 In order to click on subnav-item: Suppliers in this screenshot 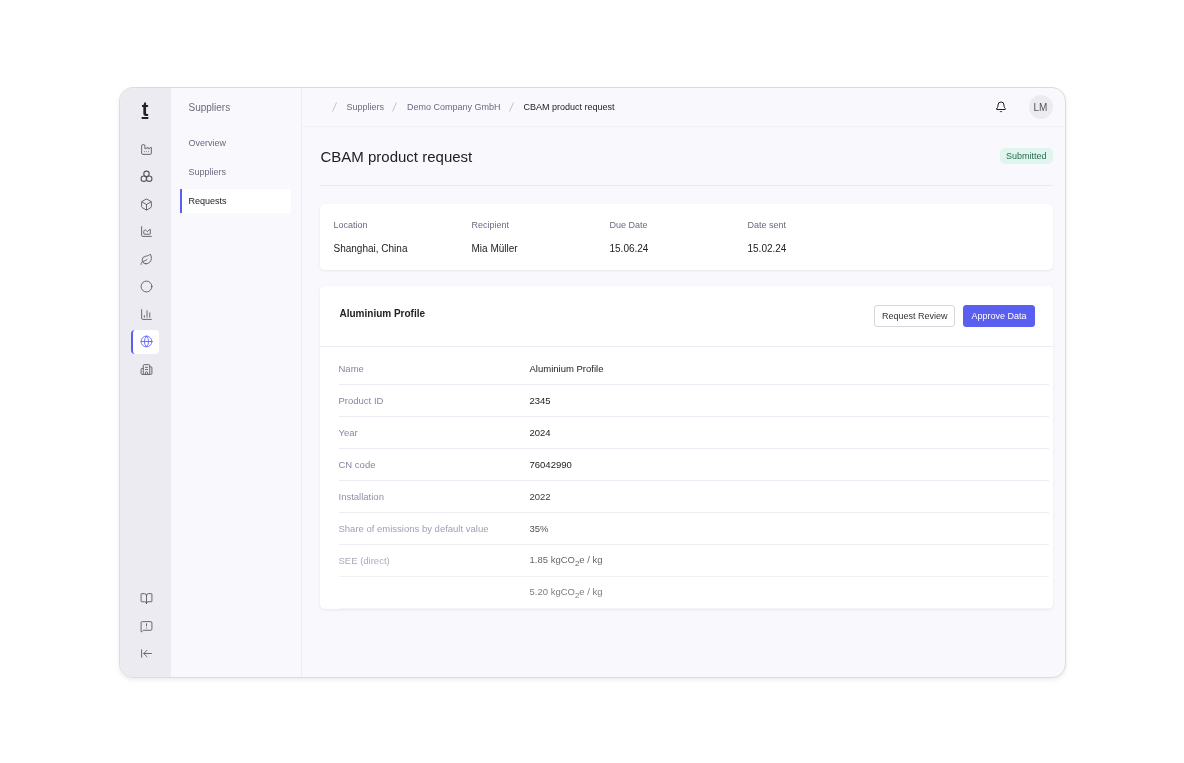, I will do `click(235, 172)`.